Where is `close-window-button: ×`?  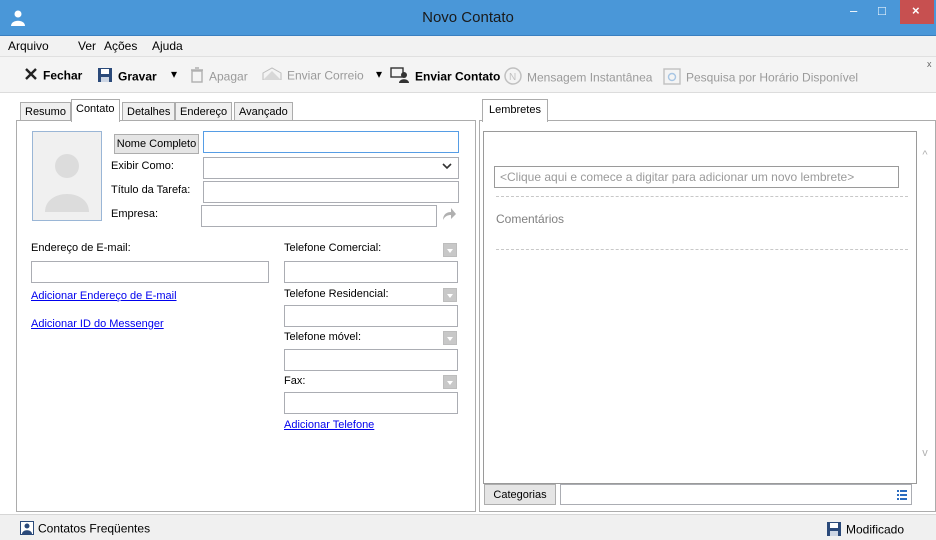 close-window-button: × is located at coordinates (917, 12).